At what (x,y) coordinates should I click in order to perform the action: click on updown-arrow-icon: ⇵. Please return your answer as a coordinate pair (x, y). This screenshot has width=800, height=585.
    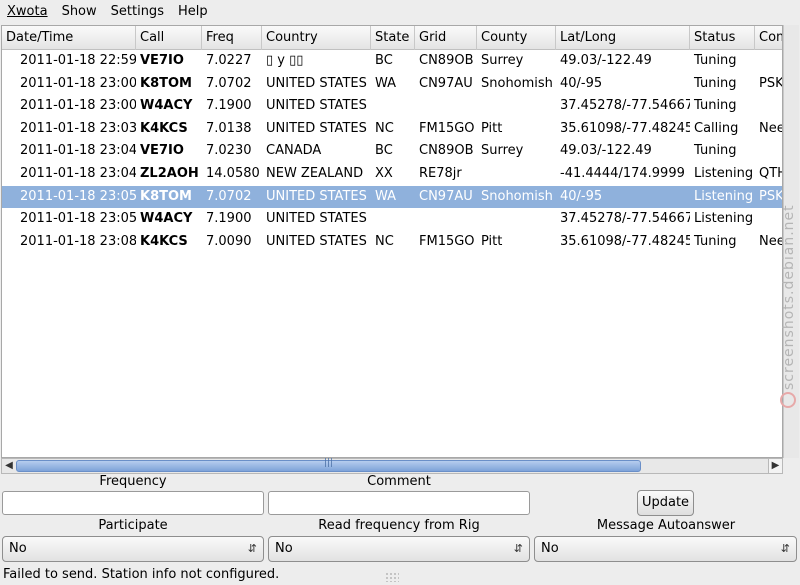
    Looking at the image, I should click on (785, 548).